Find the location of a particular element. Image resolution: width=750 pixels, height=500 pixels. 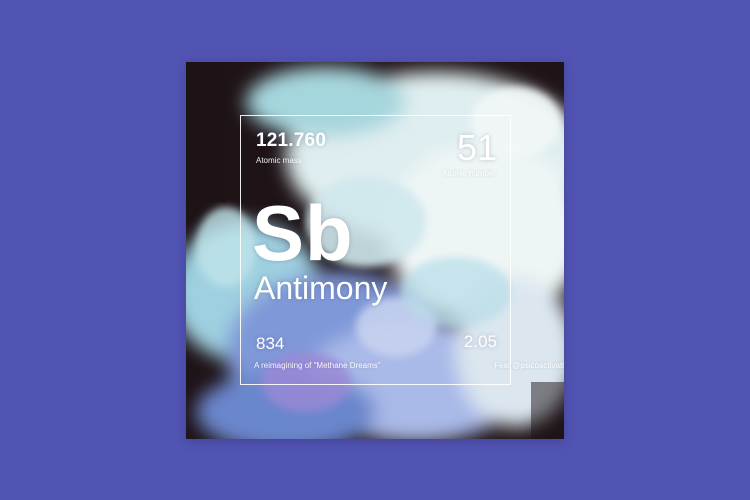

atomic-mass-value: 121.760 is located at coordinates (291, 140).